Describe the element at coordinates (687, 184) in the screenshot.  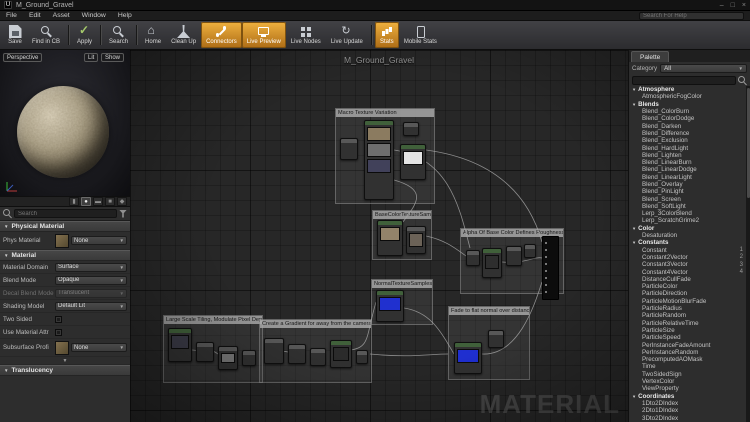
I see `palette-item-blend-overlay: Blend_Overlay` at that location.